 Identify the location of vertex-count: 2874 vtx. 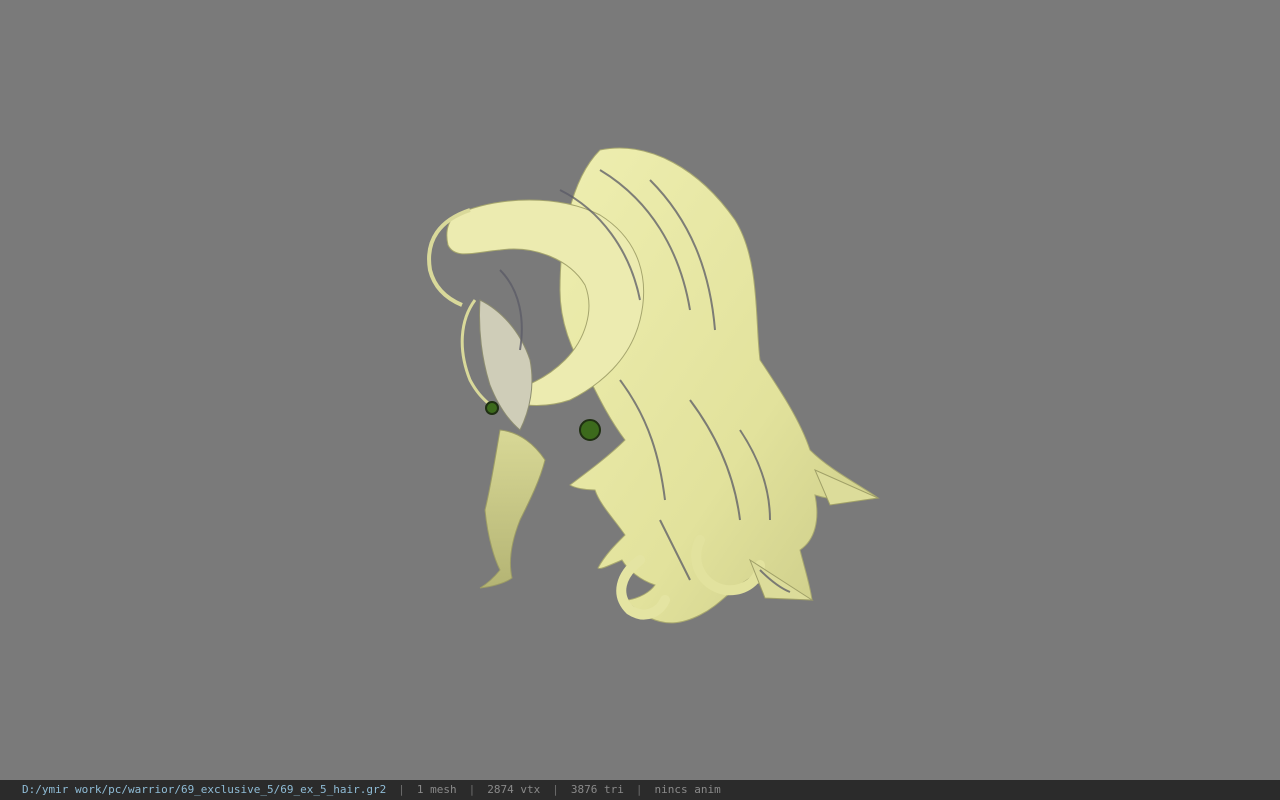
(514, 789).